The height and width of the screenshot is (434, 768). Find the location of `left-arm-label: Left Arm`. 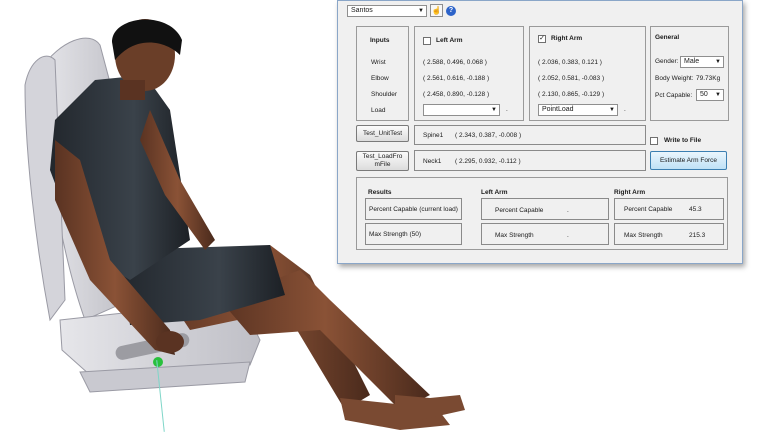

left-arm-label: Left Arm is located at coordinates (449, 40).